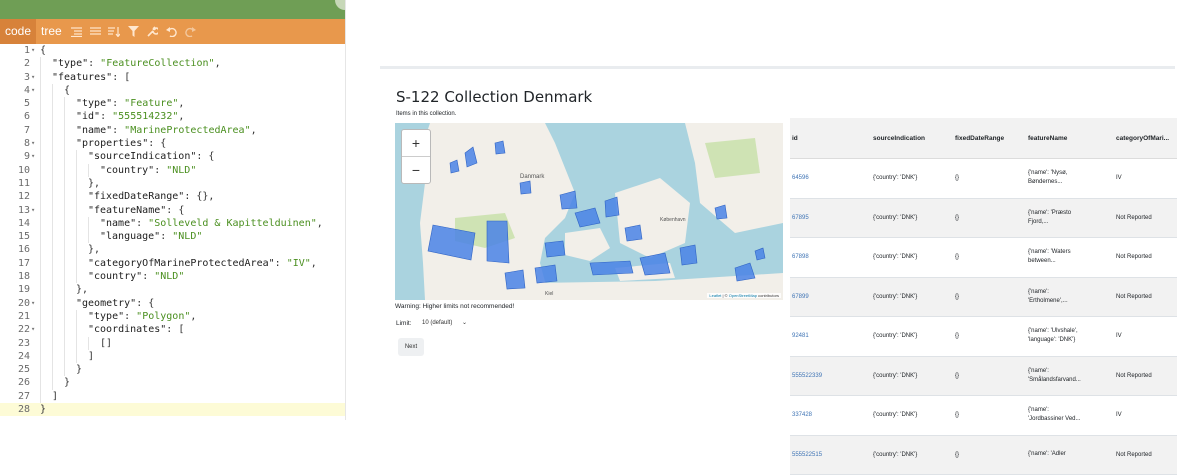  I want to click on zoom-out-button: −, so click(416, 169).